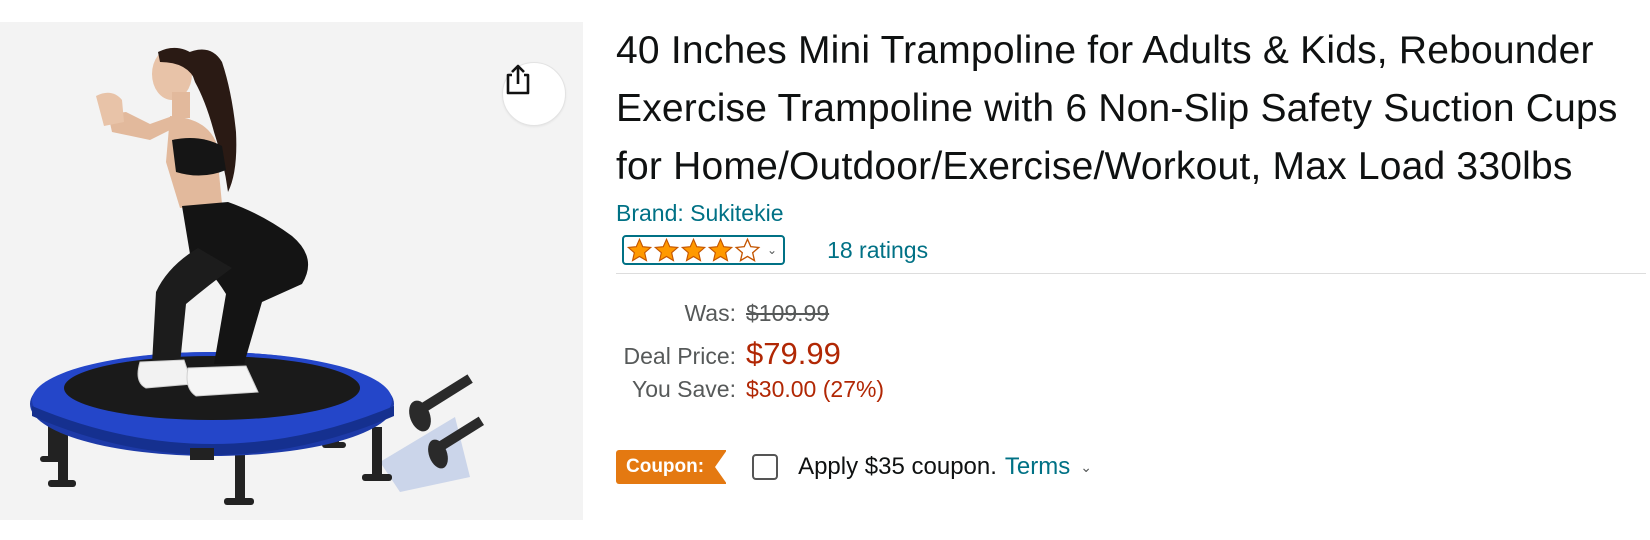 The width and height of the screenshot is (1650, 540). What do you see at coordinates (747, 249) in the screenshot?
I see `star-empty-icon` at bounding box center [747, 249].